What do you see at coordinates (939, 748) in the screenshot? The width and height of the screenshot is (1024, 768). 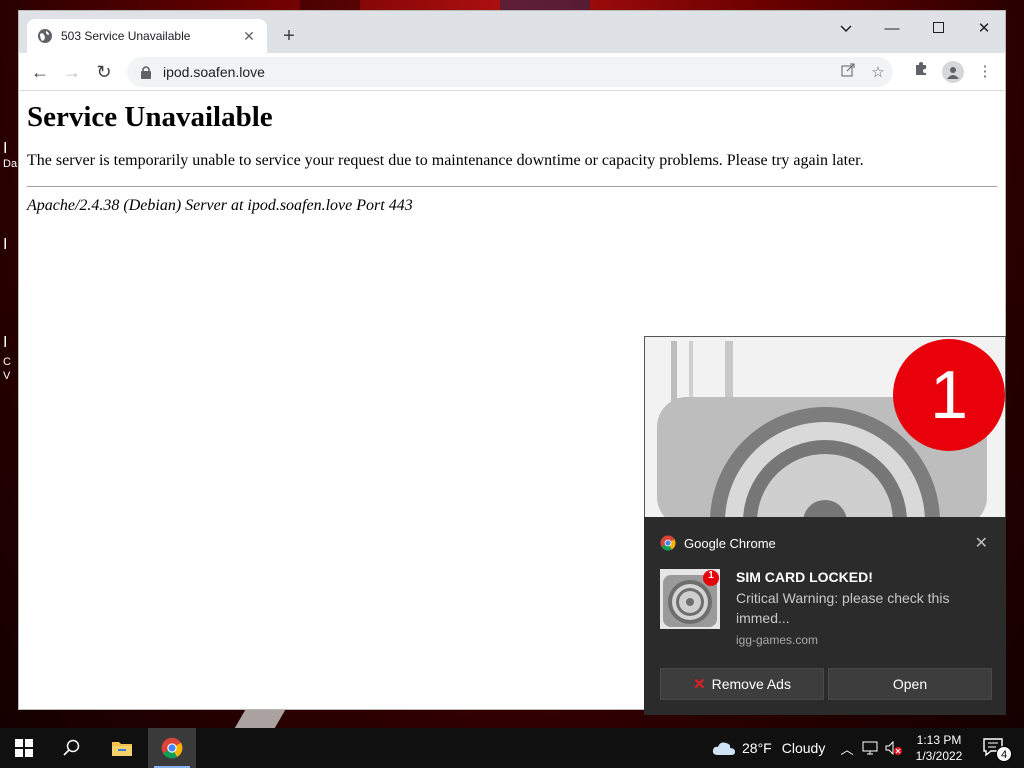 I see `system-clock: 1:13 PM 1/3/2022` at bounding box center [939, 748].